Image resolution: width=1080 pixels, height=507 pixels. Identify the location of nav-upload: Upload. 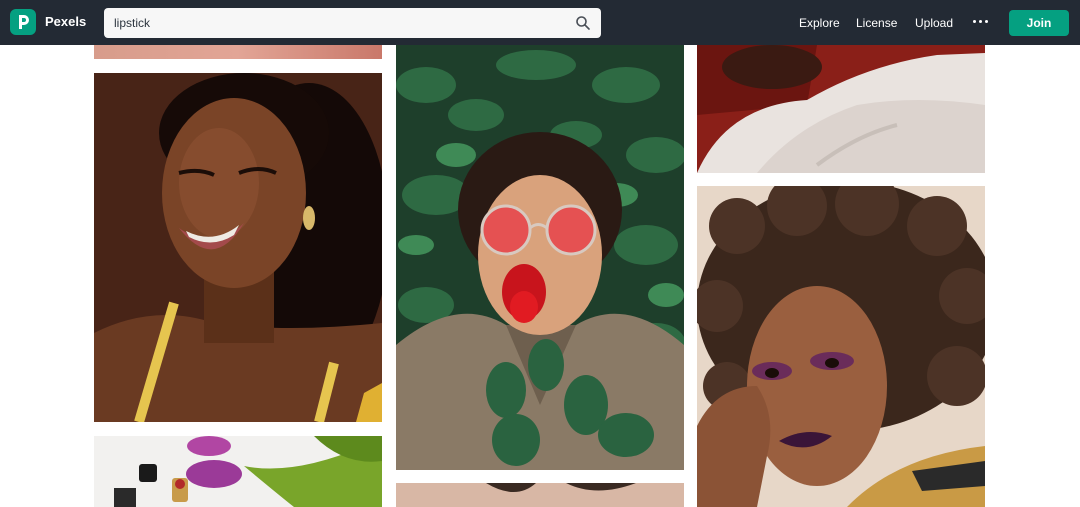
(934, 23).